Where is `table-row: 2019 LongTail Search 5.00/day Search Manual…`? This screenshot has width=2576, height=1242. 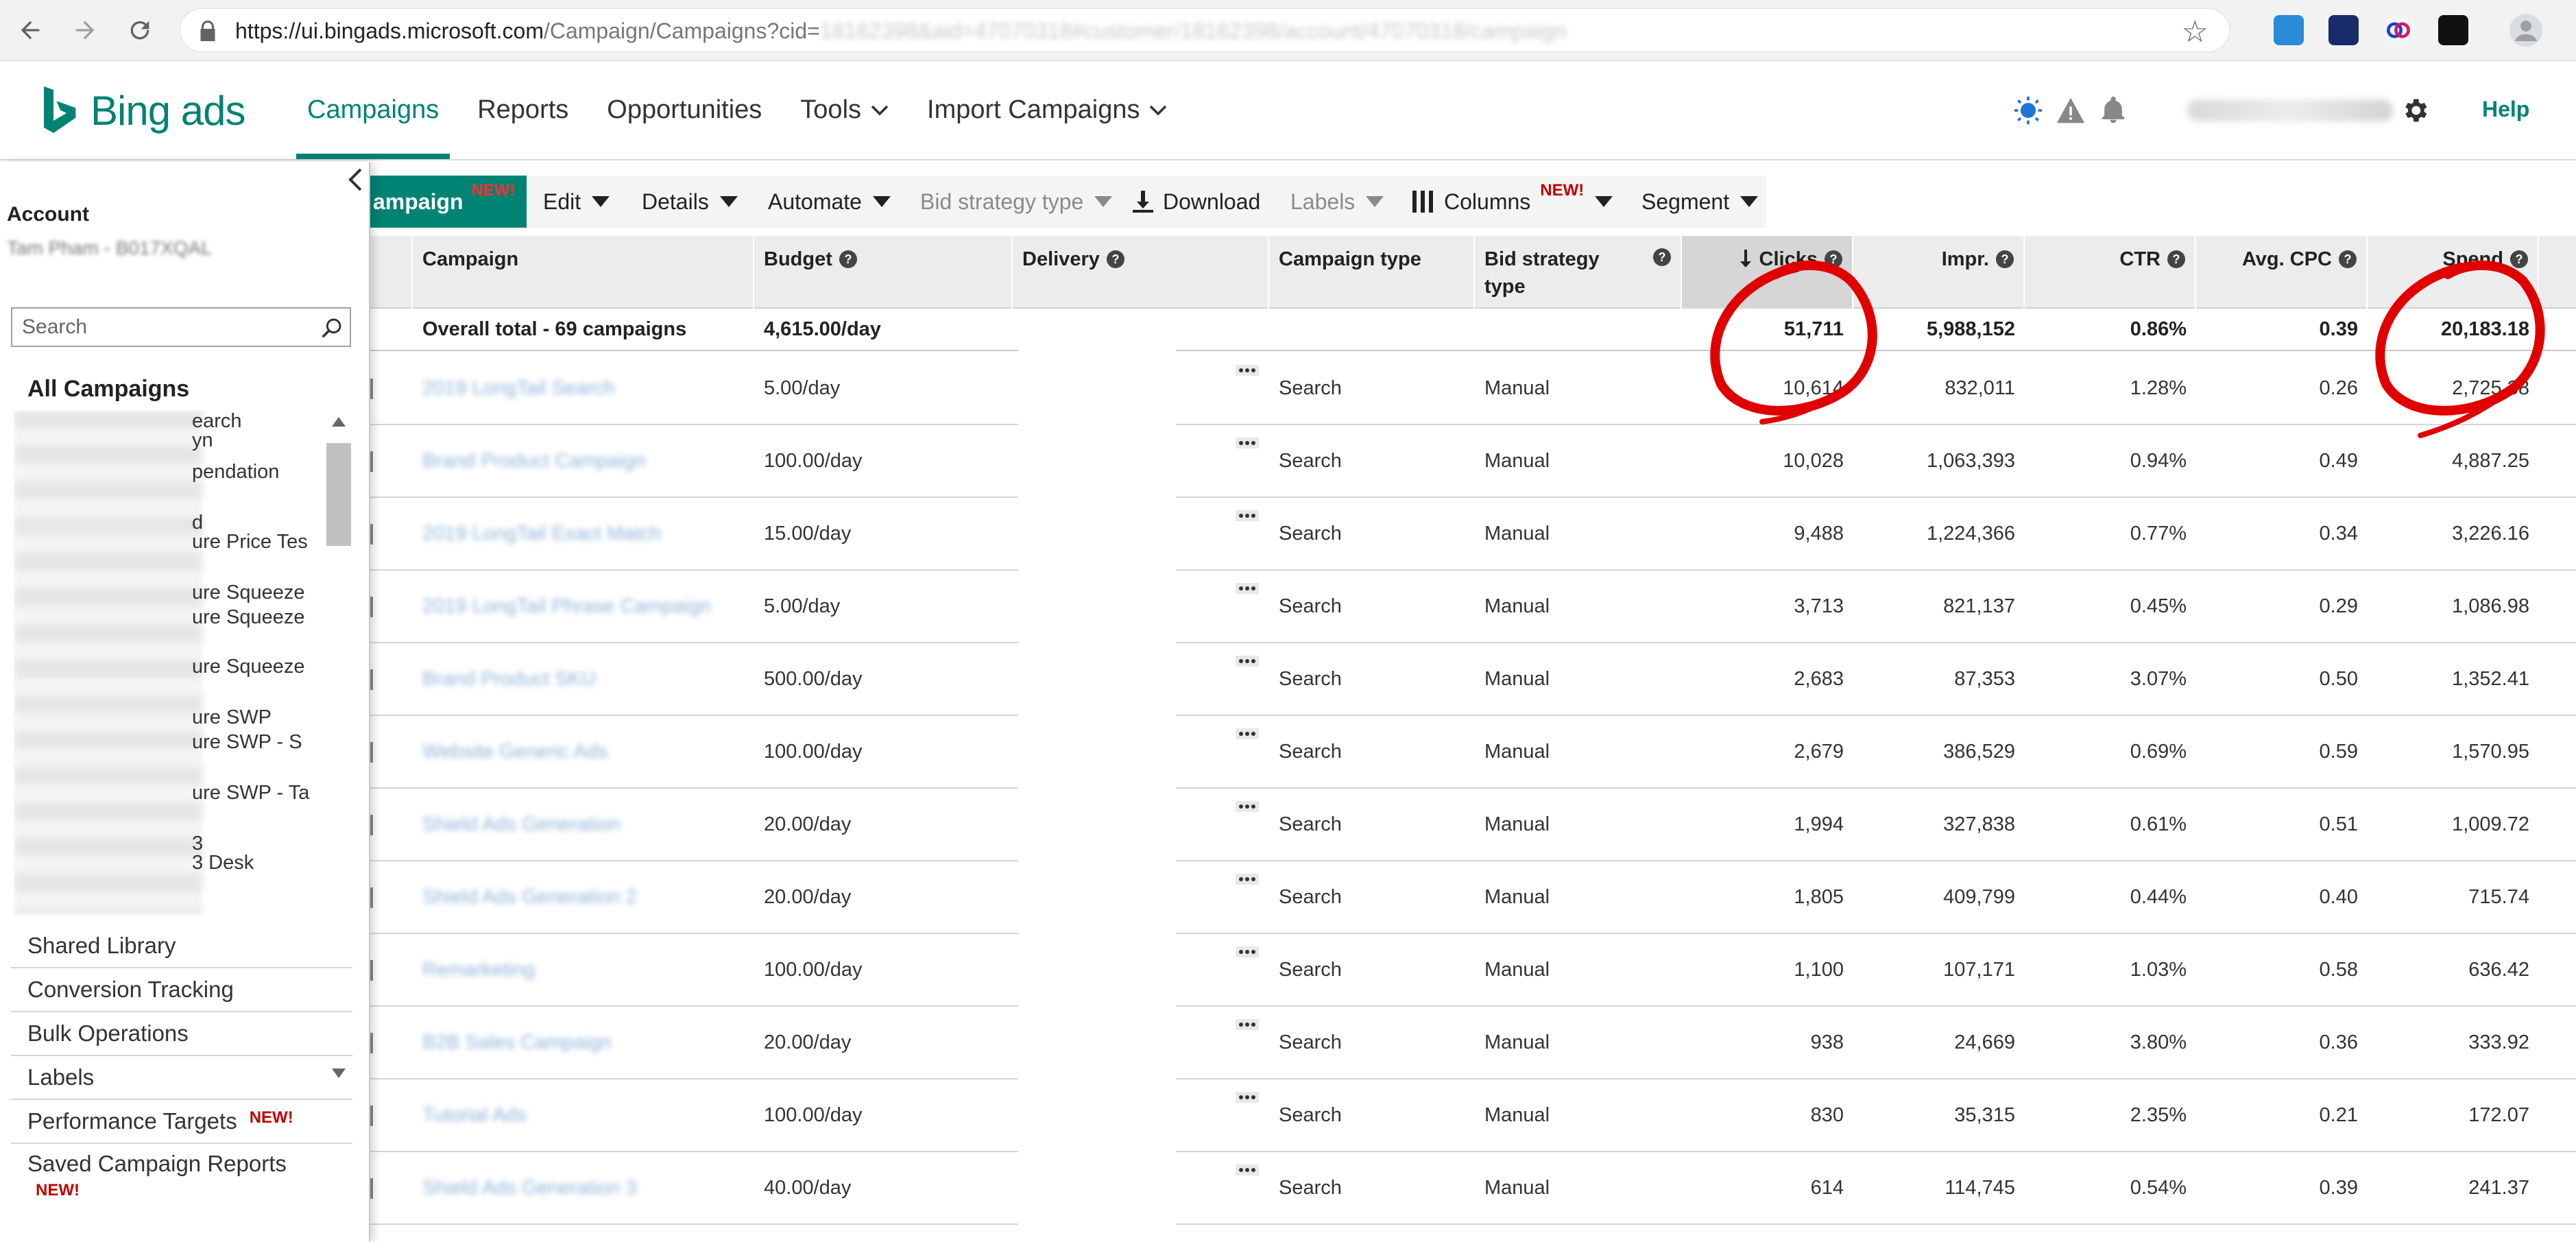
table-row: 2019 LongTail Search 5.00/day Search Manual… is located at coordinates (1473, 389).